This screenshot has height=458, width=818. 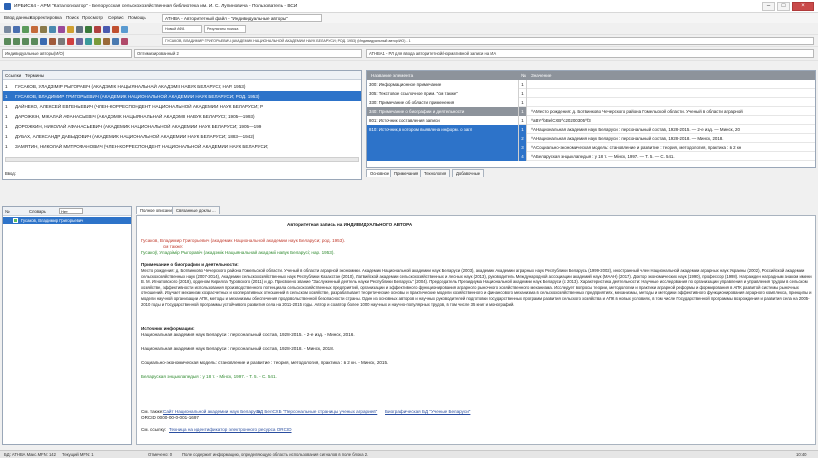 What do you see at coordinates (97, 41) in the screenshot?
I see `chart-icon` at bounding box center [97, 41].